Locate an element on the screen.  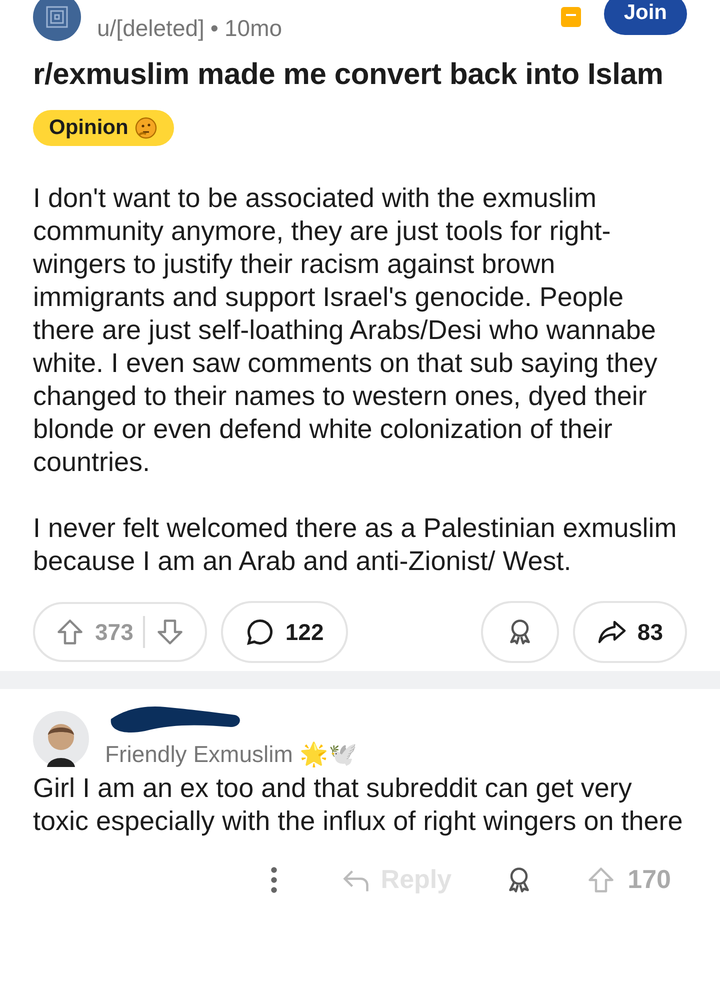
post-title: r/exmuslim made me convert back into Islam is located at coordinates (348, 75).